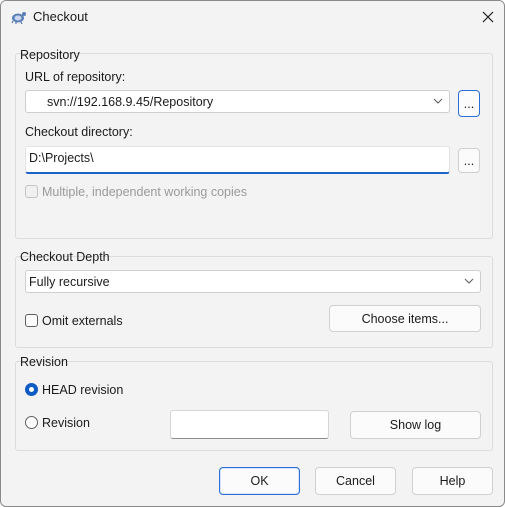 This screenshot has width=505, height=507. Describe the element at coordinates (237, 160) in the screenshot. I see `checkout-directory-input: D:\Projects\` at that location.